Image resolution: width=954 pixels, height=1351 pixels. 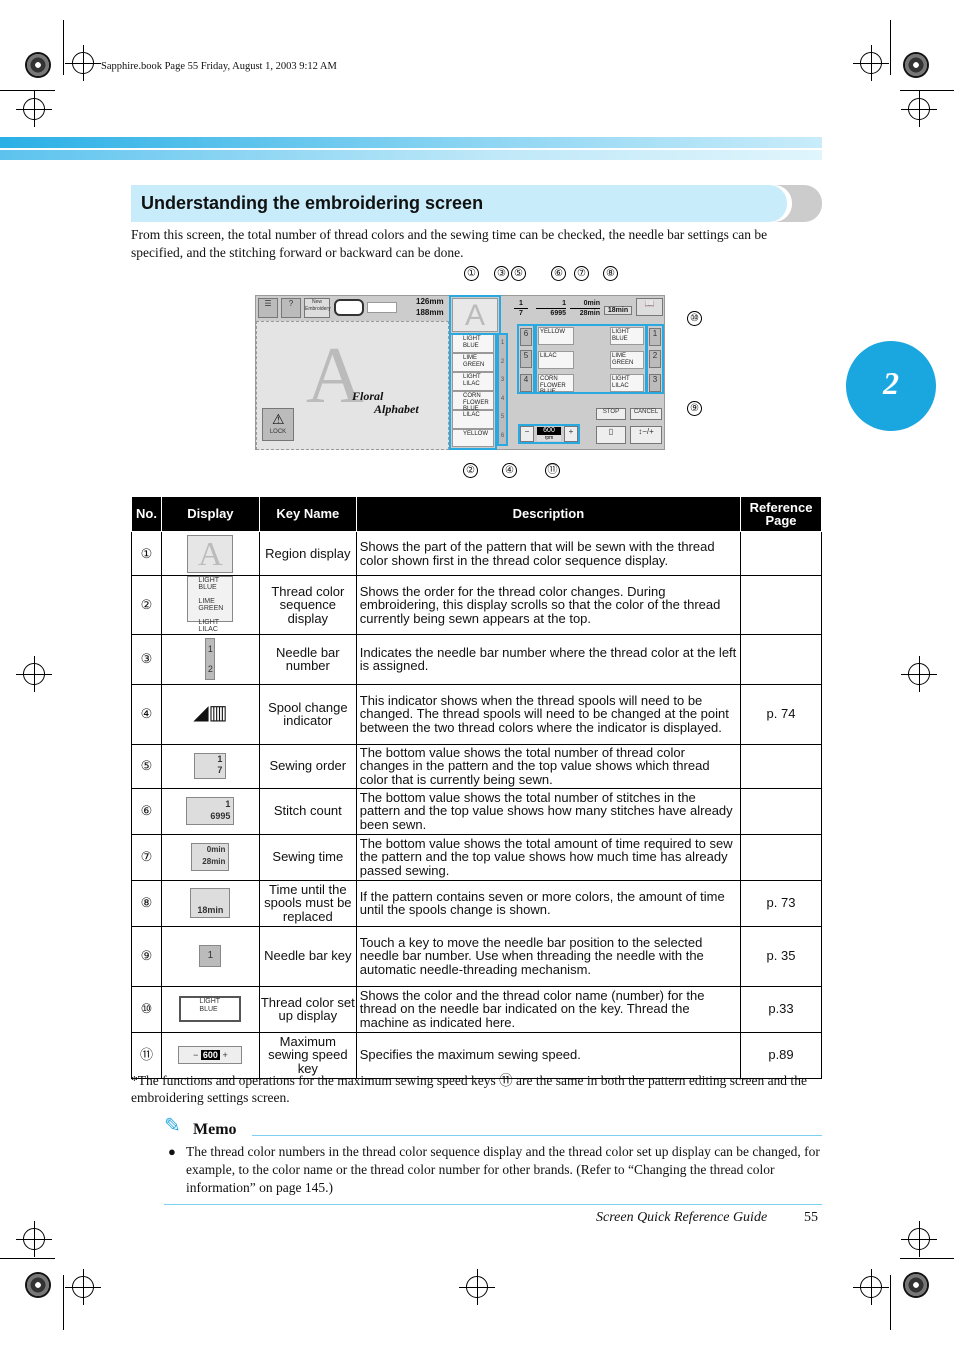 What do you see at coordinates (208, 584) in the screenshot?
I see `text: LIGHT BLUE` at bounding box center [208, 584].